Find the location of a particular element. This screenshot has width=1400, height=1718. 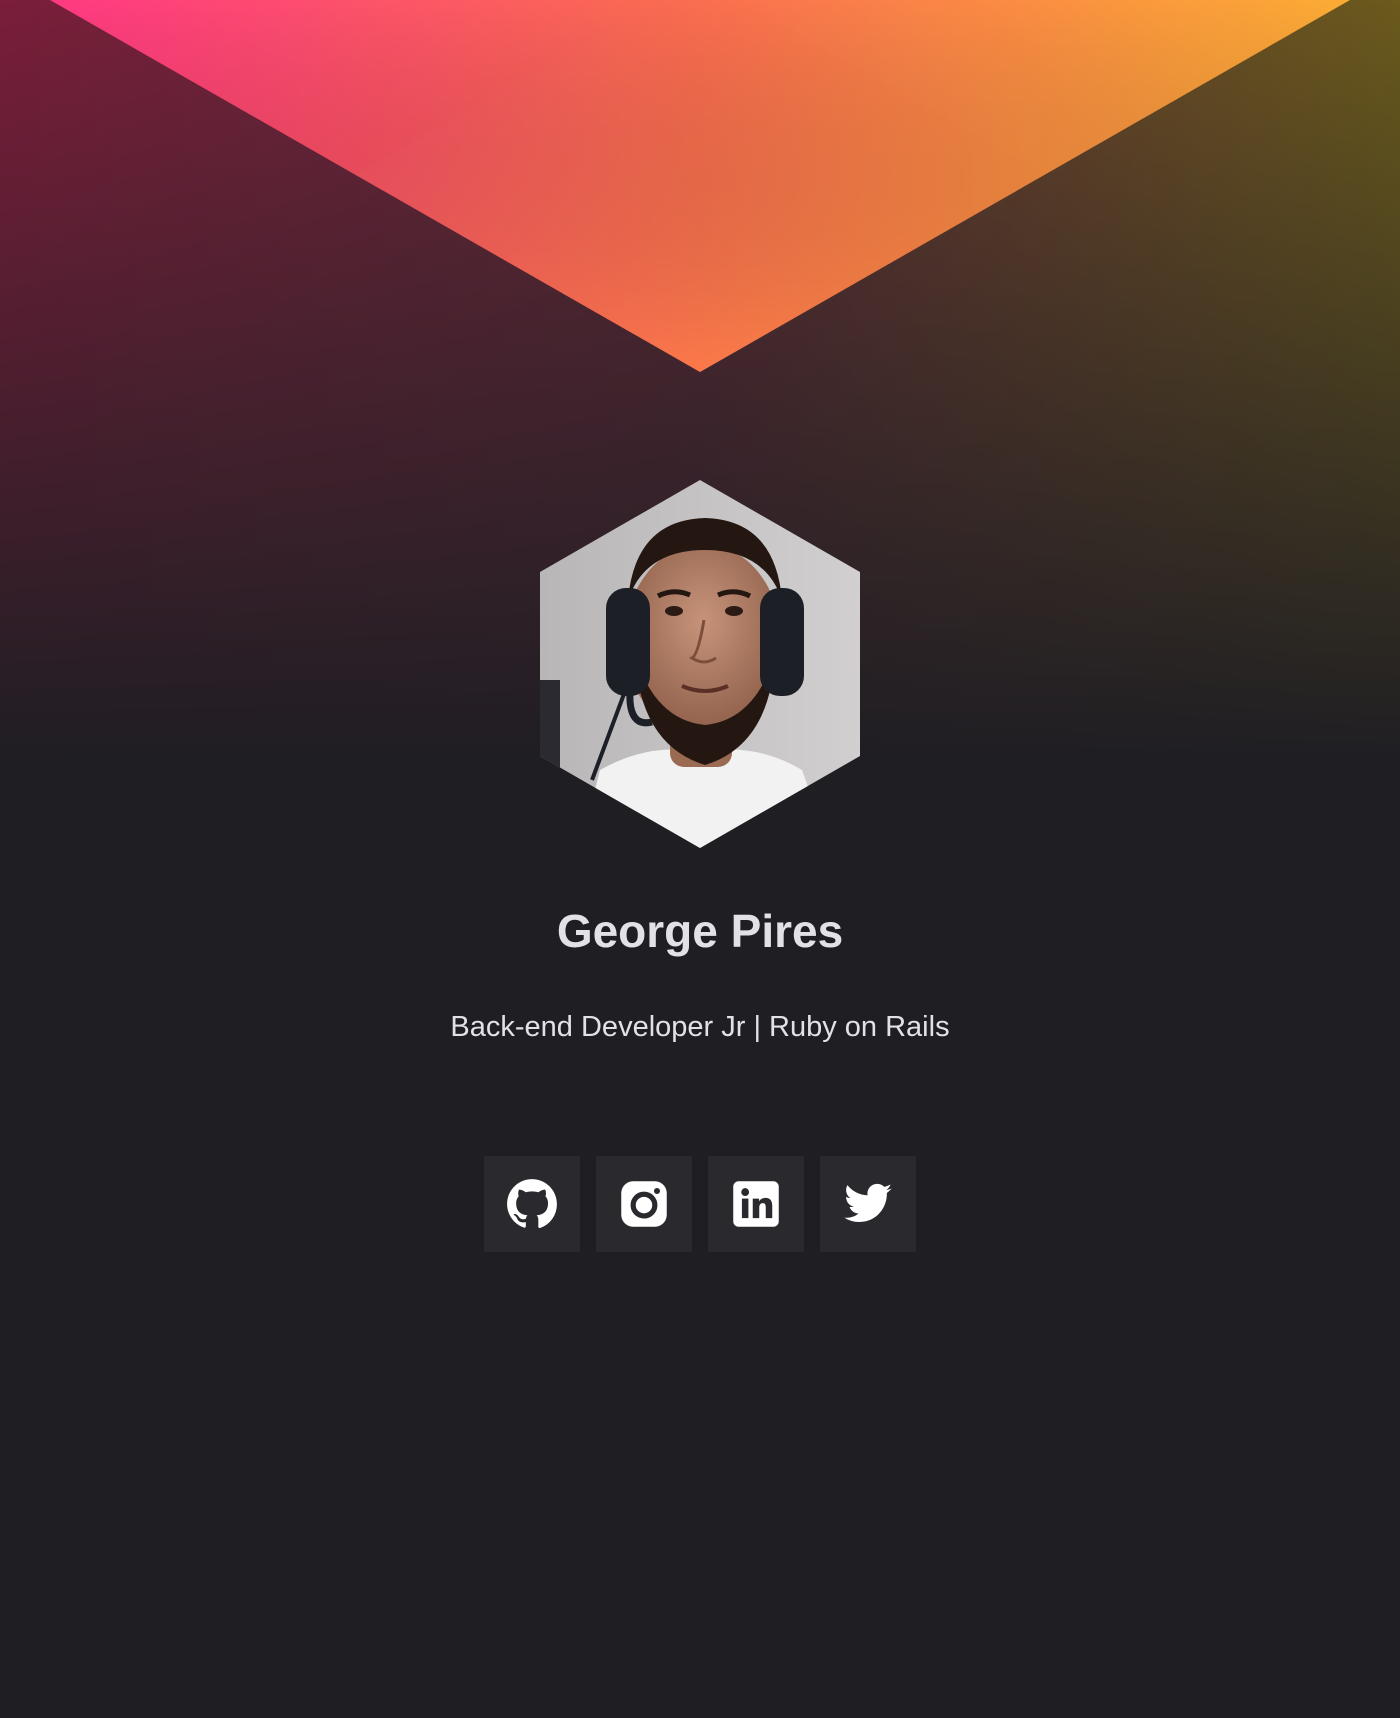

profile-bio: Back-end Developer Jr | Ruby on Rails is located at coordinates (700, 1027).